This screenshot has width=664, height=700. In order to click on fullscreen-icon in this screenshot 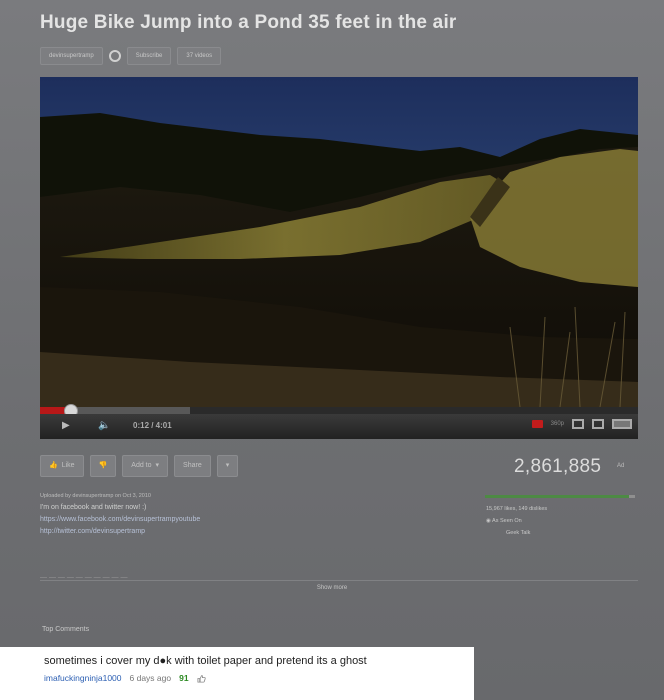, I will do `click(622, 424)`.